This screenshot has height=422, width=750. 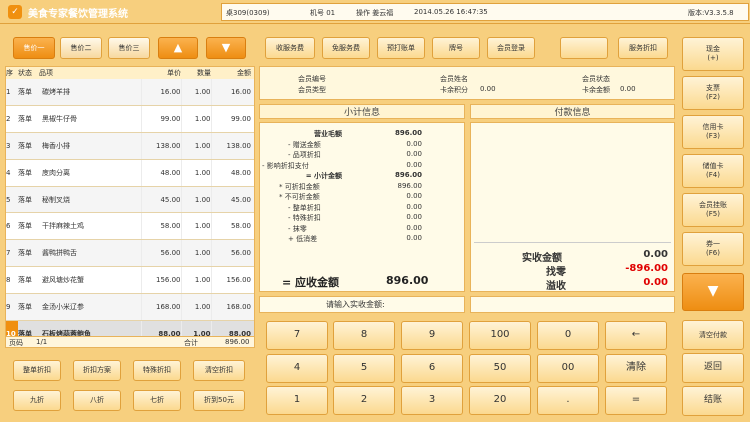 I want to click on due-label: = 应收金额, so click(x=311, y=282).